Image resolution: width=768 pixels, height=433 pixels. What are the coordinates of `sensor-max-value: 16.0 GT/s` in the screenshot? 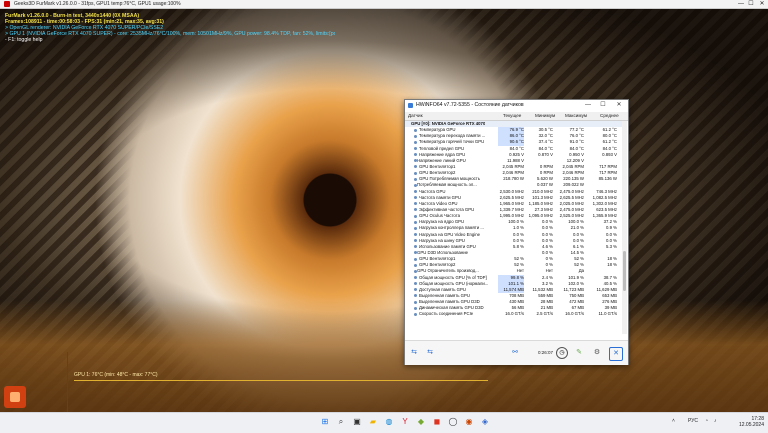 It's located at (574, 314).